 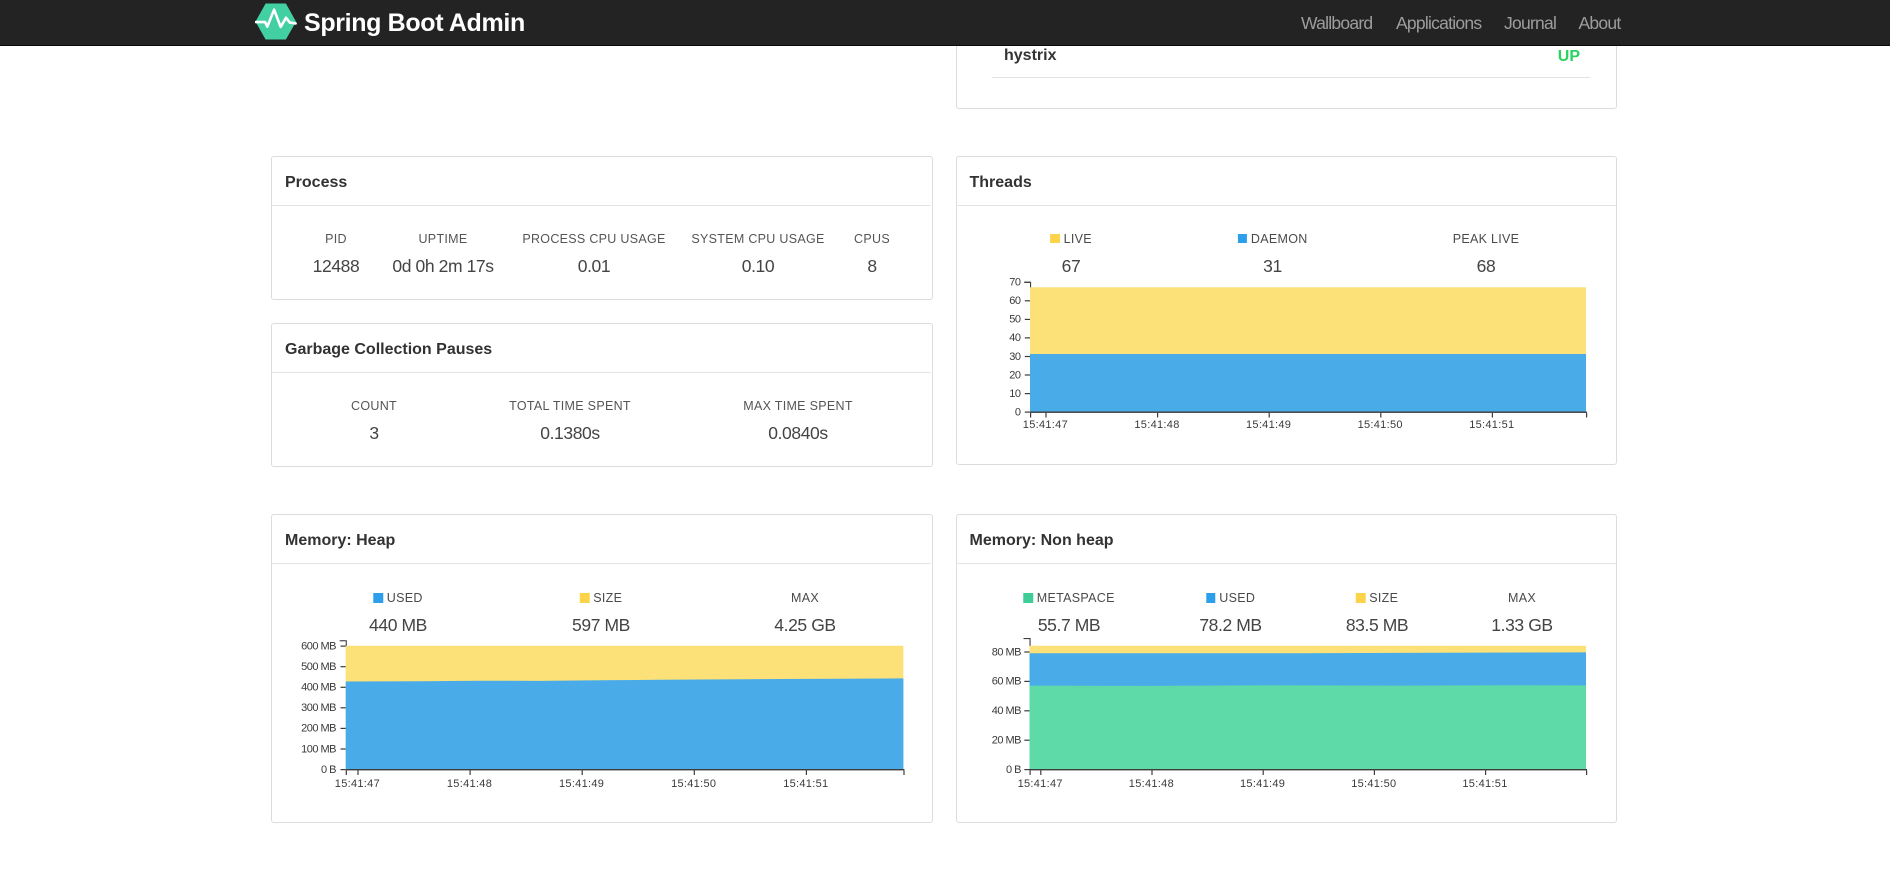 What do you see at coordinates (1015, 301) in the screenshot?
I see `svg-text: 60` at bounding box center [1015, 301].